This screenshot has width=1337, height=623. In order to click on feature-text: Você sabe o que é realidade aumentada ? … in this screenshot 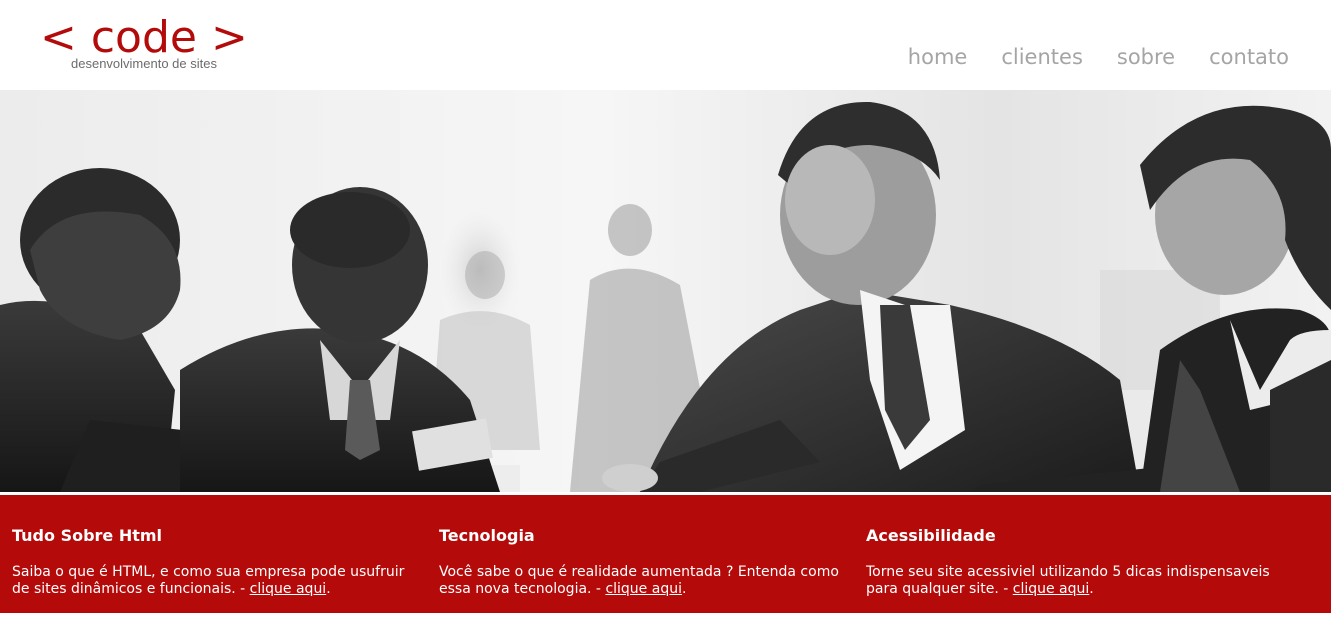, I will do `click(639, 580)`.